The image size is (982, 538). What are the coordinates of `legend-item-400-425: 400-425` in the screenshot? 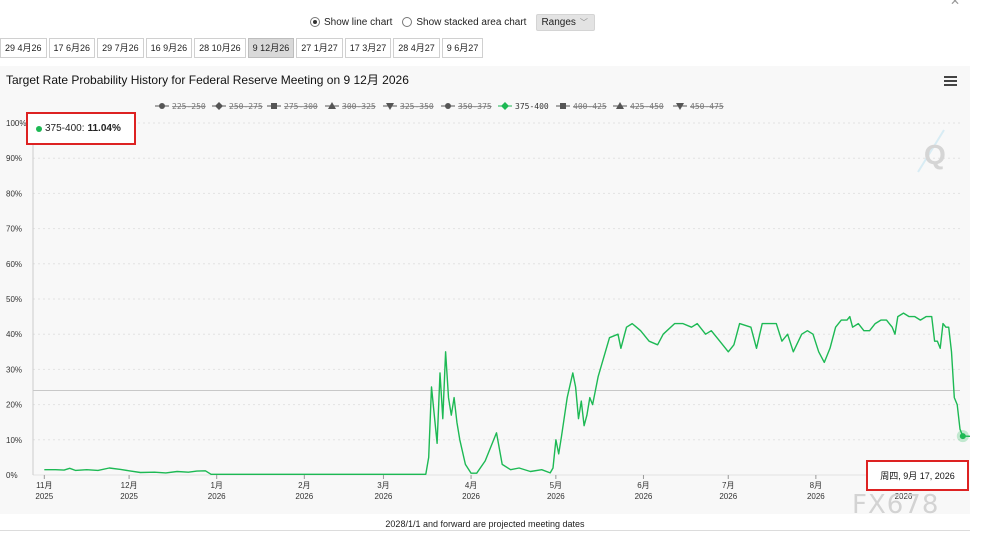 It's located at (590, 106).